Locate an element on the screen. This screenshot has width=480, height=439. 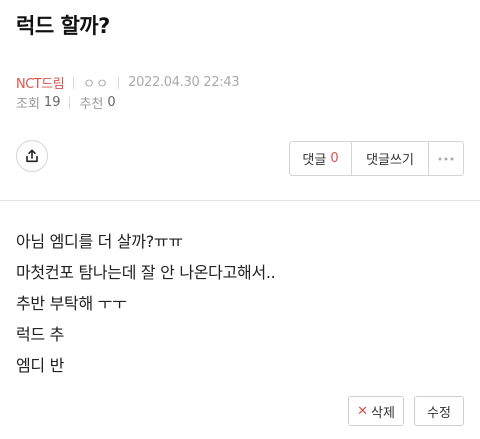
comment-actions: 댓글 0 댓글쓰기 is located at coordinates (376, 158).